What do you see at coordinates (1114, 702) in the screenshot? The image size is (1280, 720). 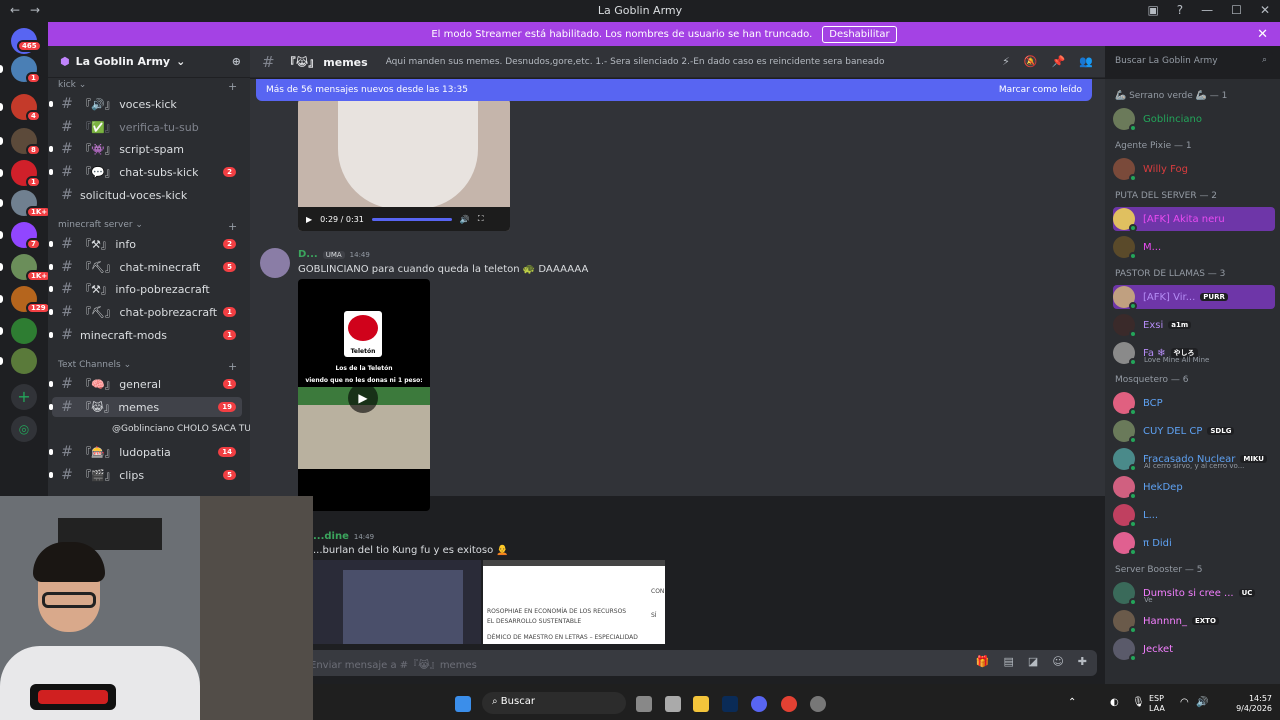 I see `tray-icon: ◐` at bounding box center [1114, 702].